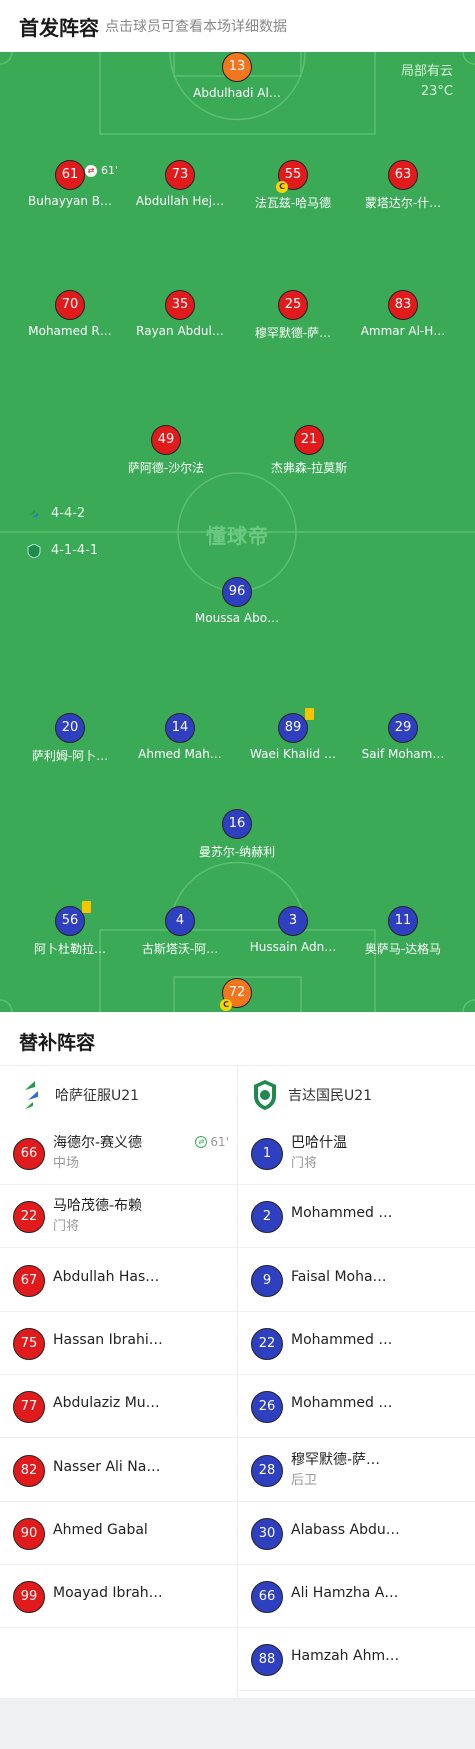  What do you see at coordinates (309, 468) in the screenshot?
I see `player-name: 杰弗森-拉莫斯` at bounding box center [309, 468].